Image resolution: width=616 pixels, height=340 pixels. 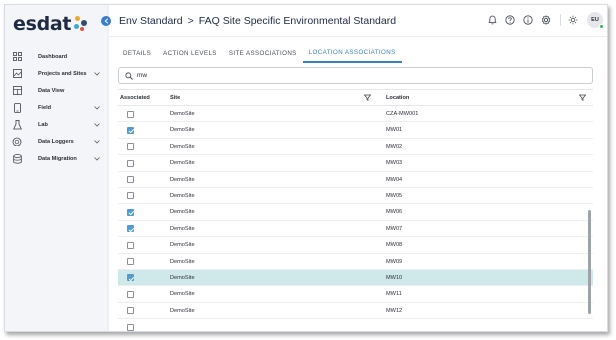 What do you see at coordinates (394, 212) in the screenshot?
I see `location-cell: MW06` at bounding box center [394, 212].